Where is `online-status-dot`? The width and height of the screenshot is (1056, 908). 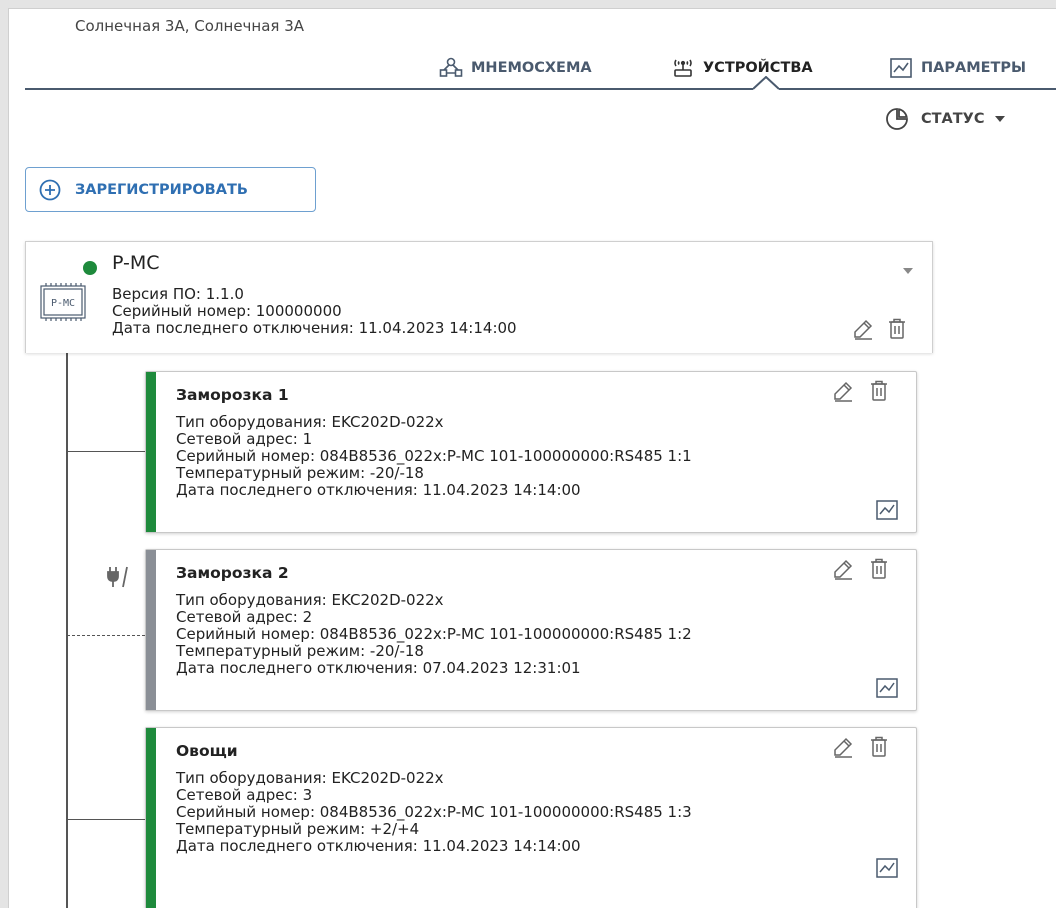 online-status-dot is located at coordinates (90, 268).